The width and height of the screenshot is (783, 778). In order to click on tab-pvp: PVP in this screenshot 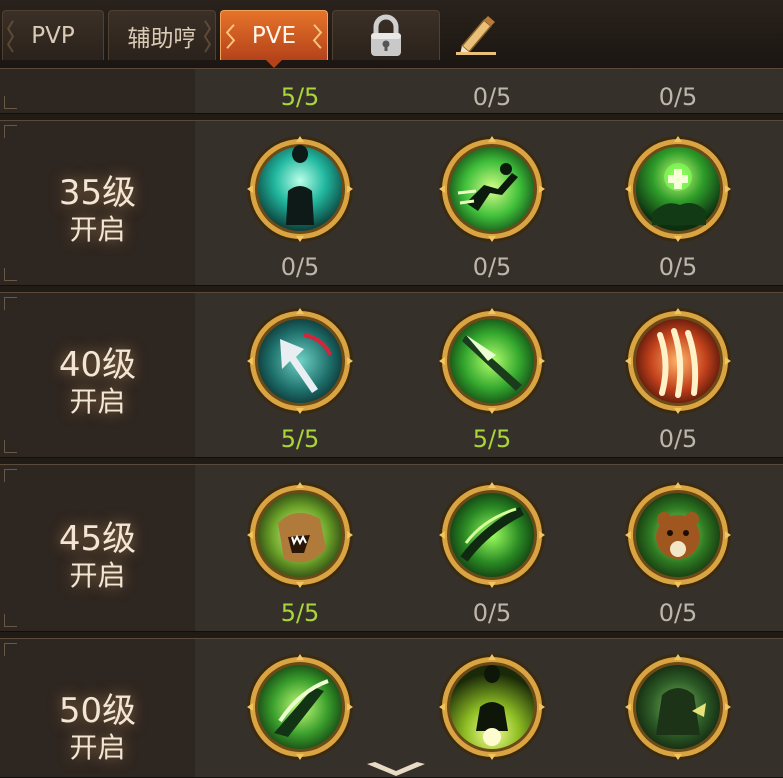, I will do `click(53, 35)`.